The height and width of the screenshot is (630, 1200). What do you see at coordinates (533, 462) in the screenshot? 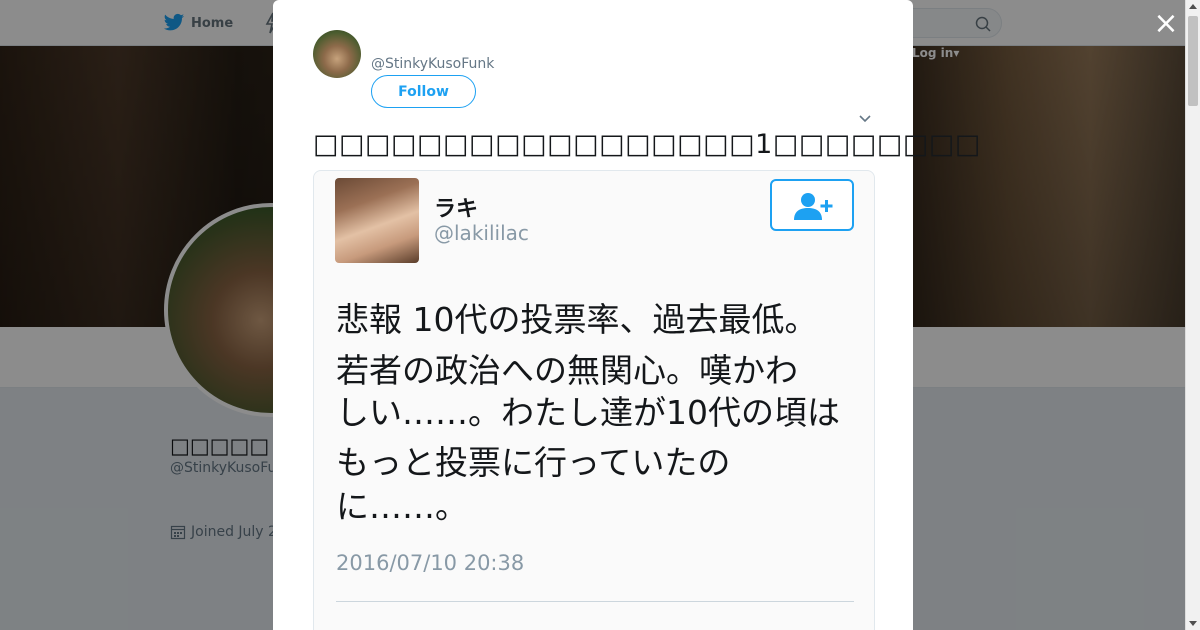
I see `embedded-line: もっと投票に行っていたの` at bounding box center [533, 462].